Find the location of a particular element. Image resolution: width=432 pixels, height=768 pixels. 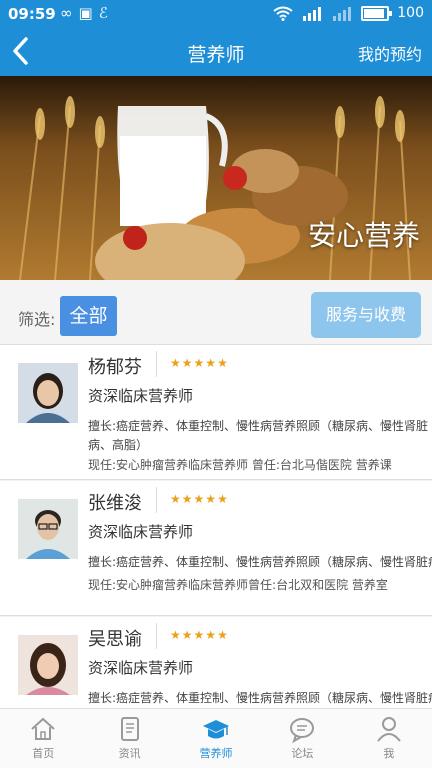

user-icon is located at coordinates (389, 729).